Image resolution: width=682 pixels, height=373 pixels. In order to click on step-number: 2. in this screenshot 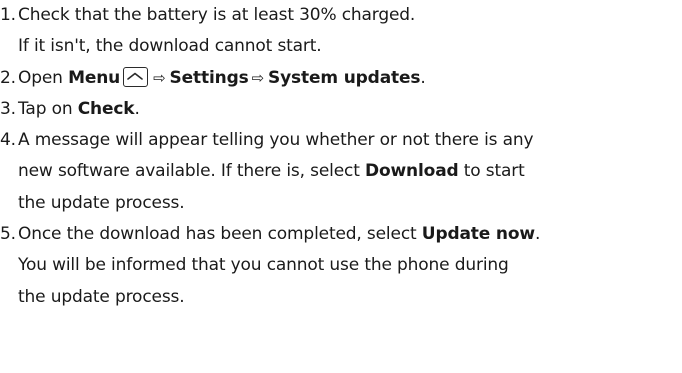, I will do `click(8, 77)`.